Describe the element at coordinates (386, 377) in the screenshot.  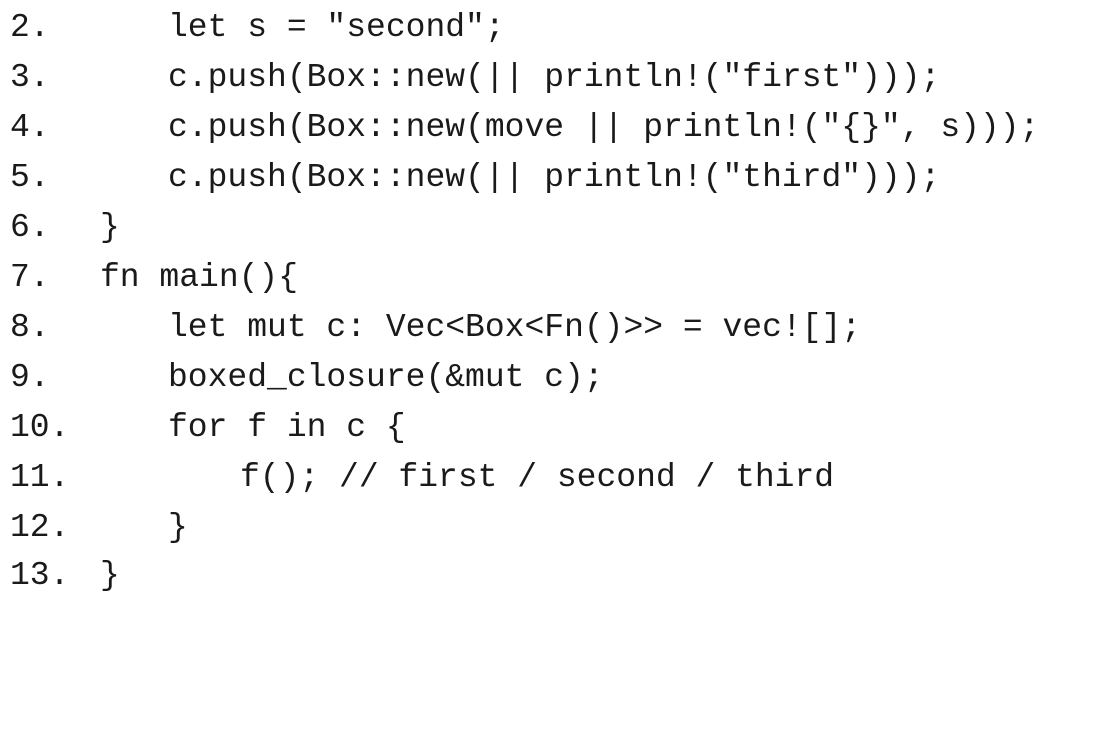
I see `line-code: boxed_closure(&mut c);` at that location.